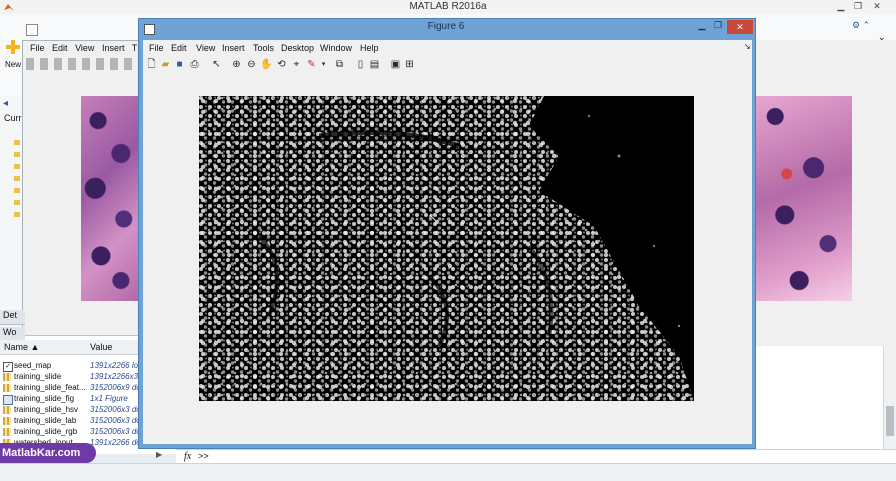 The image size is (896, 481). Describe the element at coordinates (194, 65) in the screenshot. I see `print-icon: ⎙` at that location.